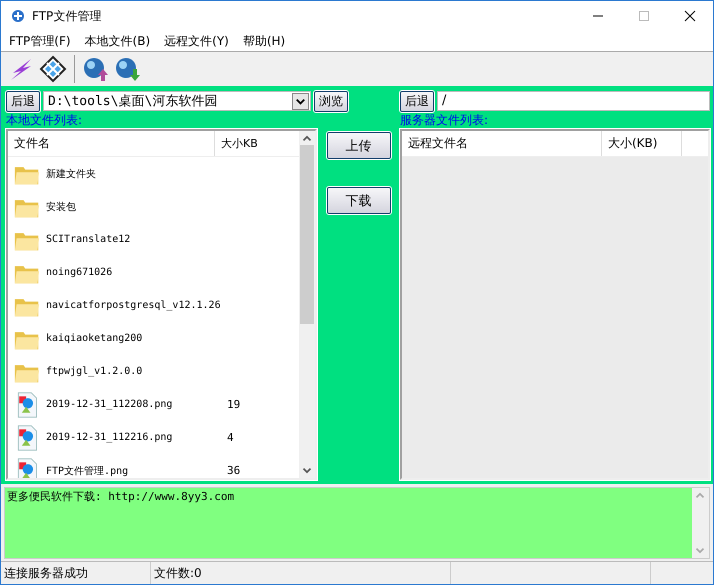 This screenshot has width=714, height=585. What do you see at coordinates (230, 437) in the screenshot?
I see `file-size: 4` at bounding box center [230, 437].